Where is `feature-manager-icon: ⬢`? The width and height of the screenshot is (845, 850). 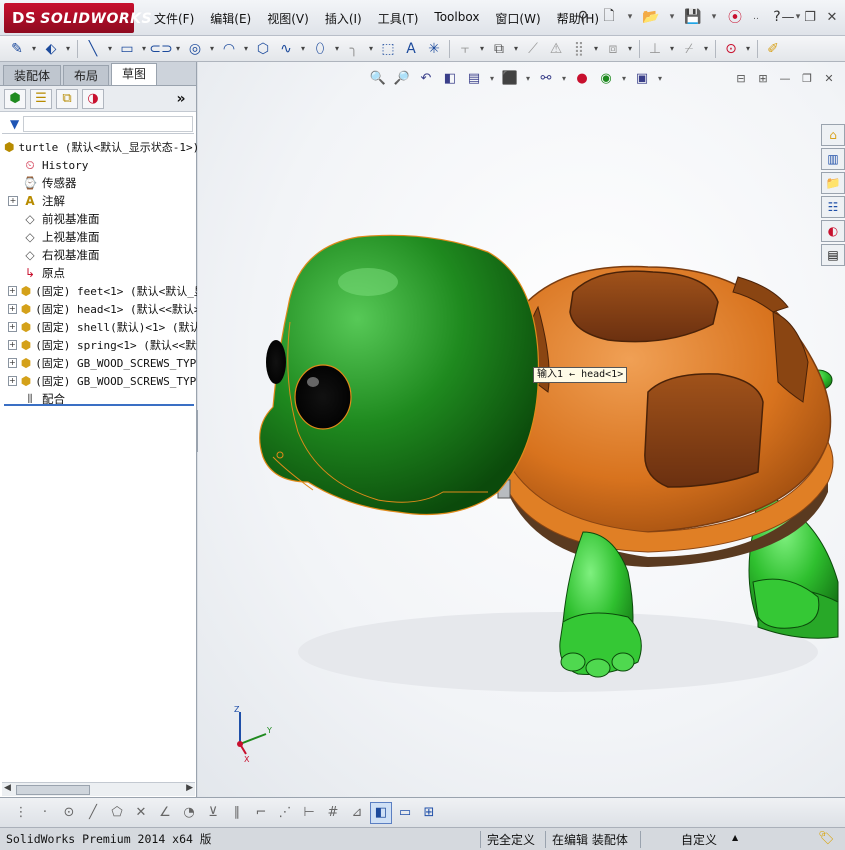 feature-manager-icon: ⬢ is located at coordinates (15, 98).